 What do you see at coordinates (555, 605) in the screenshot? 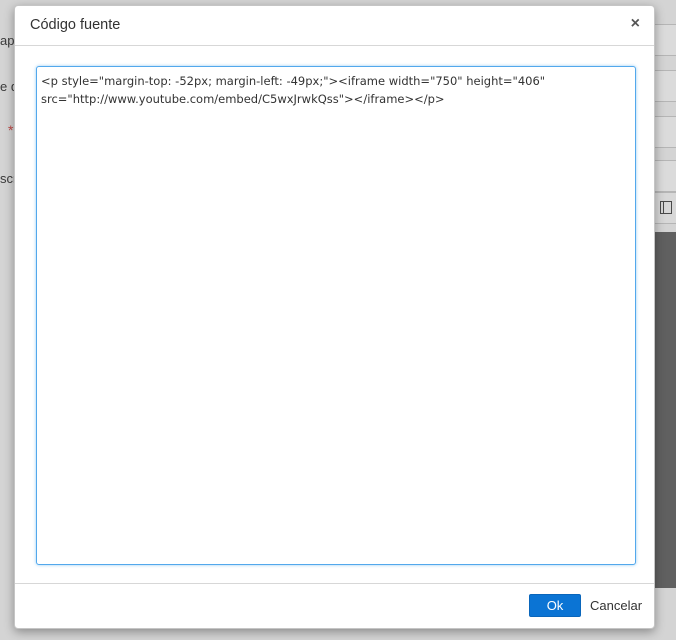
I see `ok-button: Ok` at bounding box center [555, 605].